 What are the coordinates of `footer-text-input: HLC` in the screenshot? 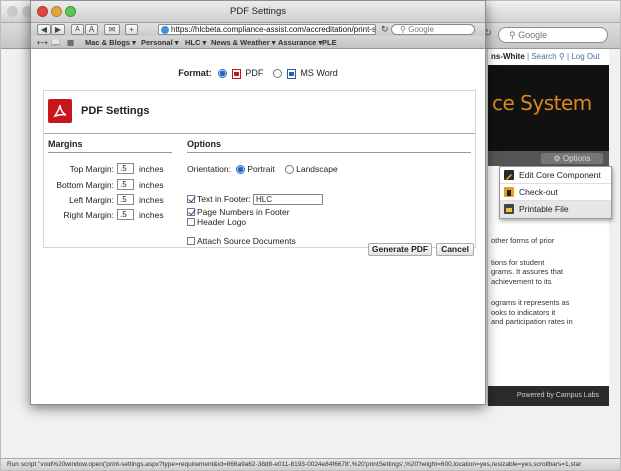 It's located at (288, 199).